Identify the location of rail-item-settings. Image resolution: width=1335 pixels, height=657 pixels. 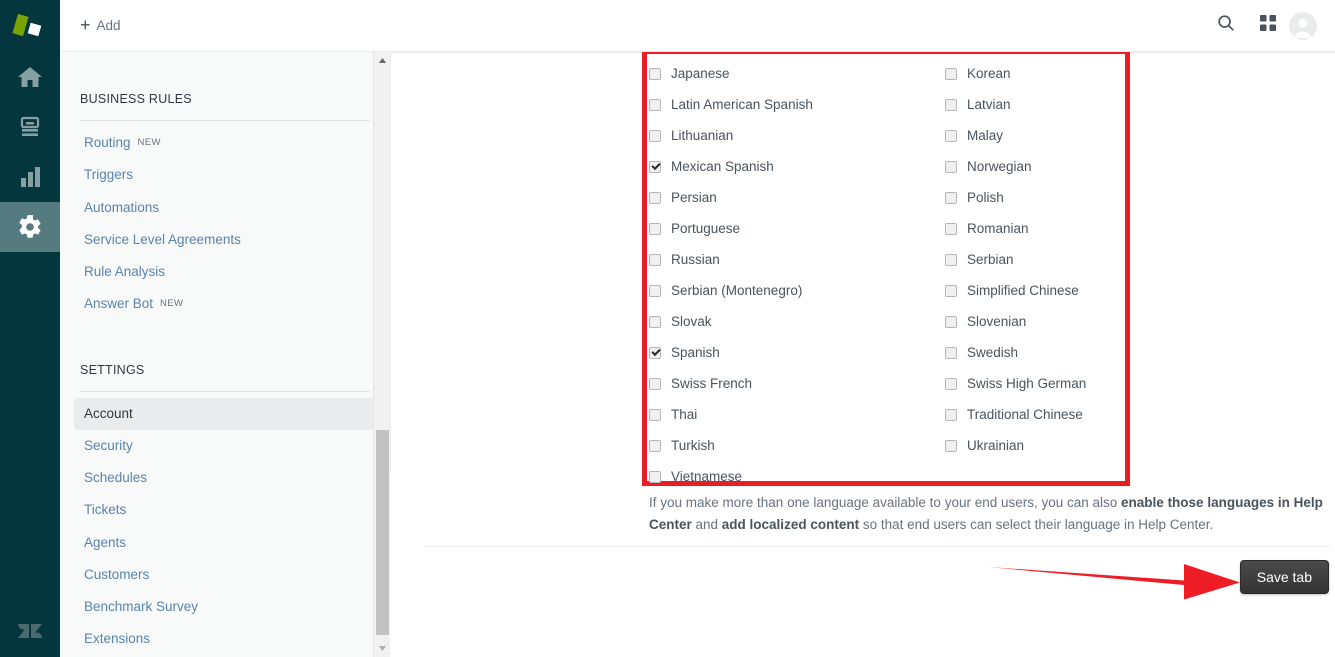
(30, 227).